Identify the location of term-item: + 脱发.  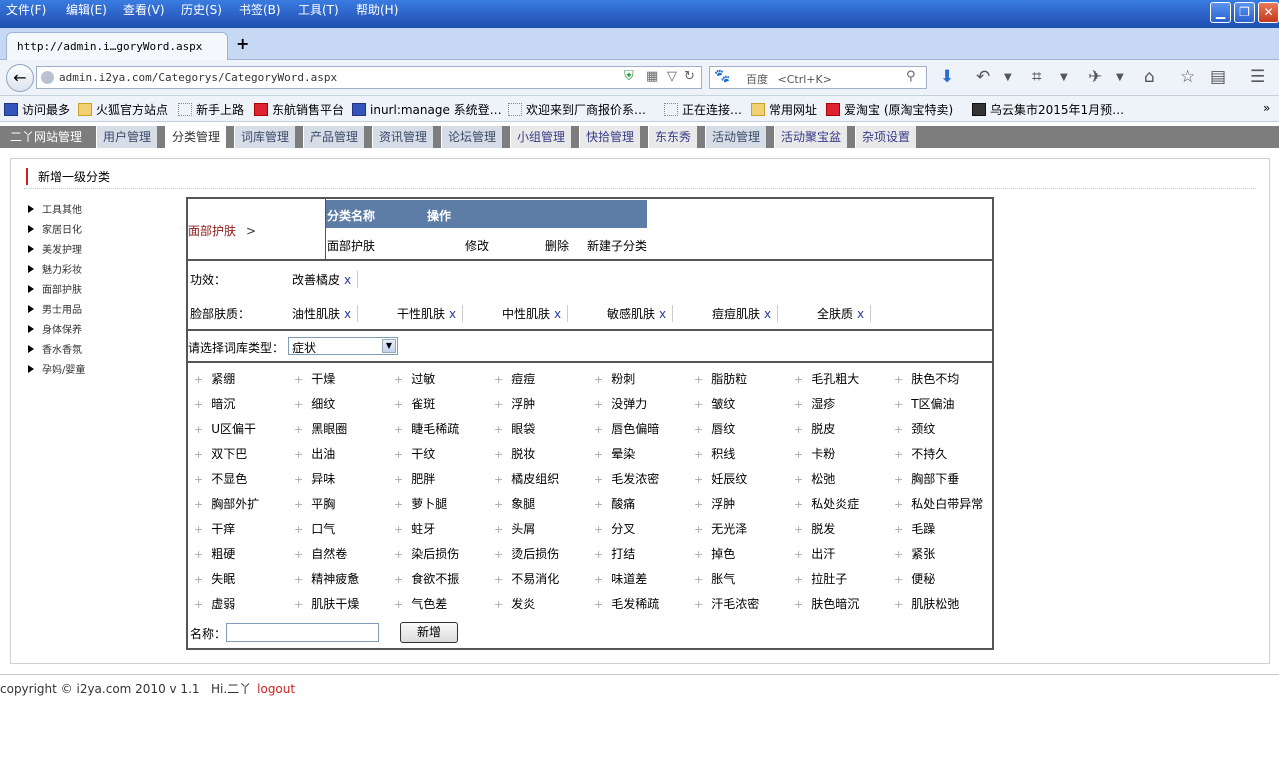
(814, 528).